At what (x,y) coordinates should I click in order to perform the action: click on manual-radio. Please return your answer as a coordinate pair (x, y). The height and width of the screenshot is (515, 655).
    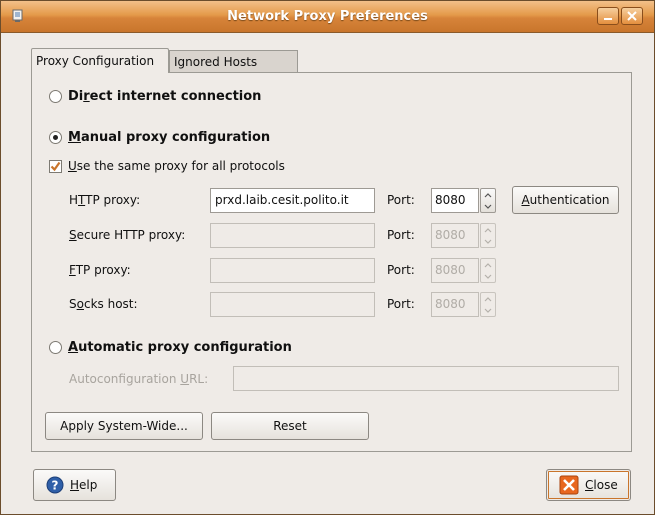
    Looking at the image, I should click on (55, 137).